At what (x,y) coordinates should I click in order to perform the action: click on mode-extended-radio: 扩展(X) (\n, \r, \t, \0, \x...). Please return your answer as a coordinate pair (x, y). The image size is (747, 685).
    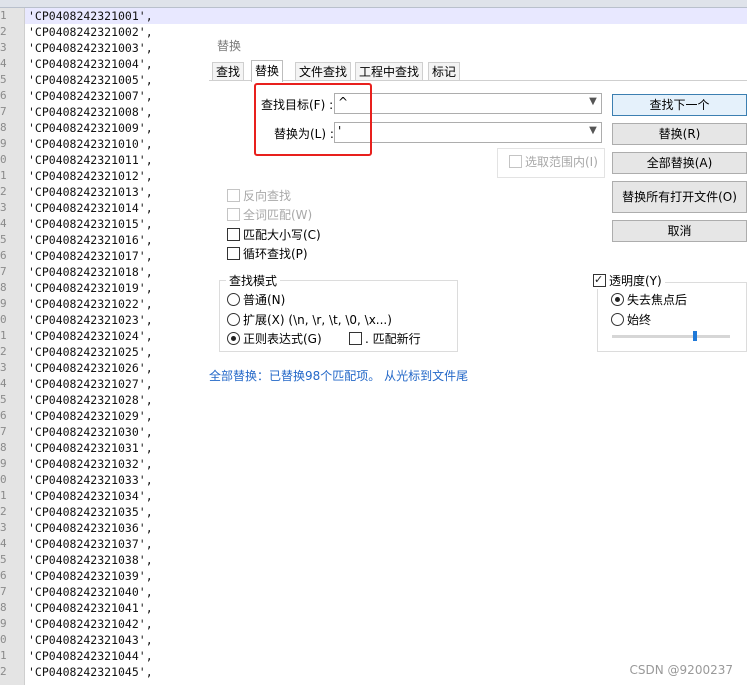
    Looking at the image, I should click on (309, 320).